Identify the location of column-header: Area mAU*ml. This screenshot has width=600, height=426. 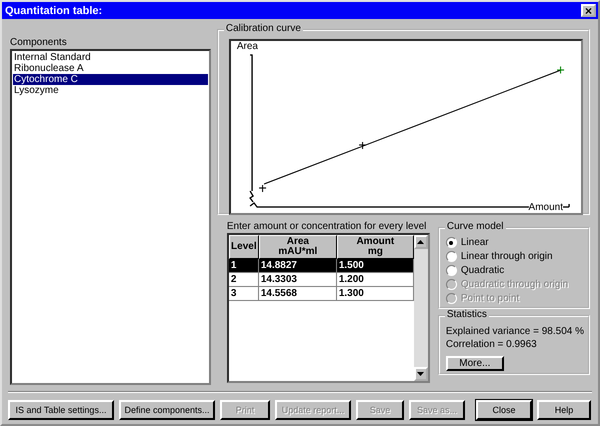
(297, 247).